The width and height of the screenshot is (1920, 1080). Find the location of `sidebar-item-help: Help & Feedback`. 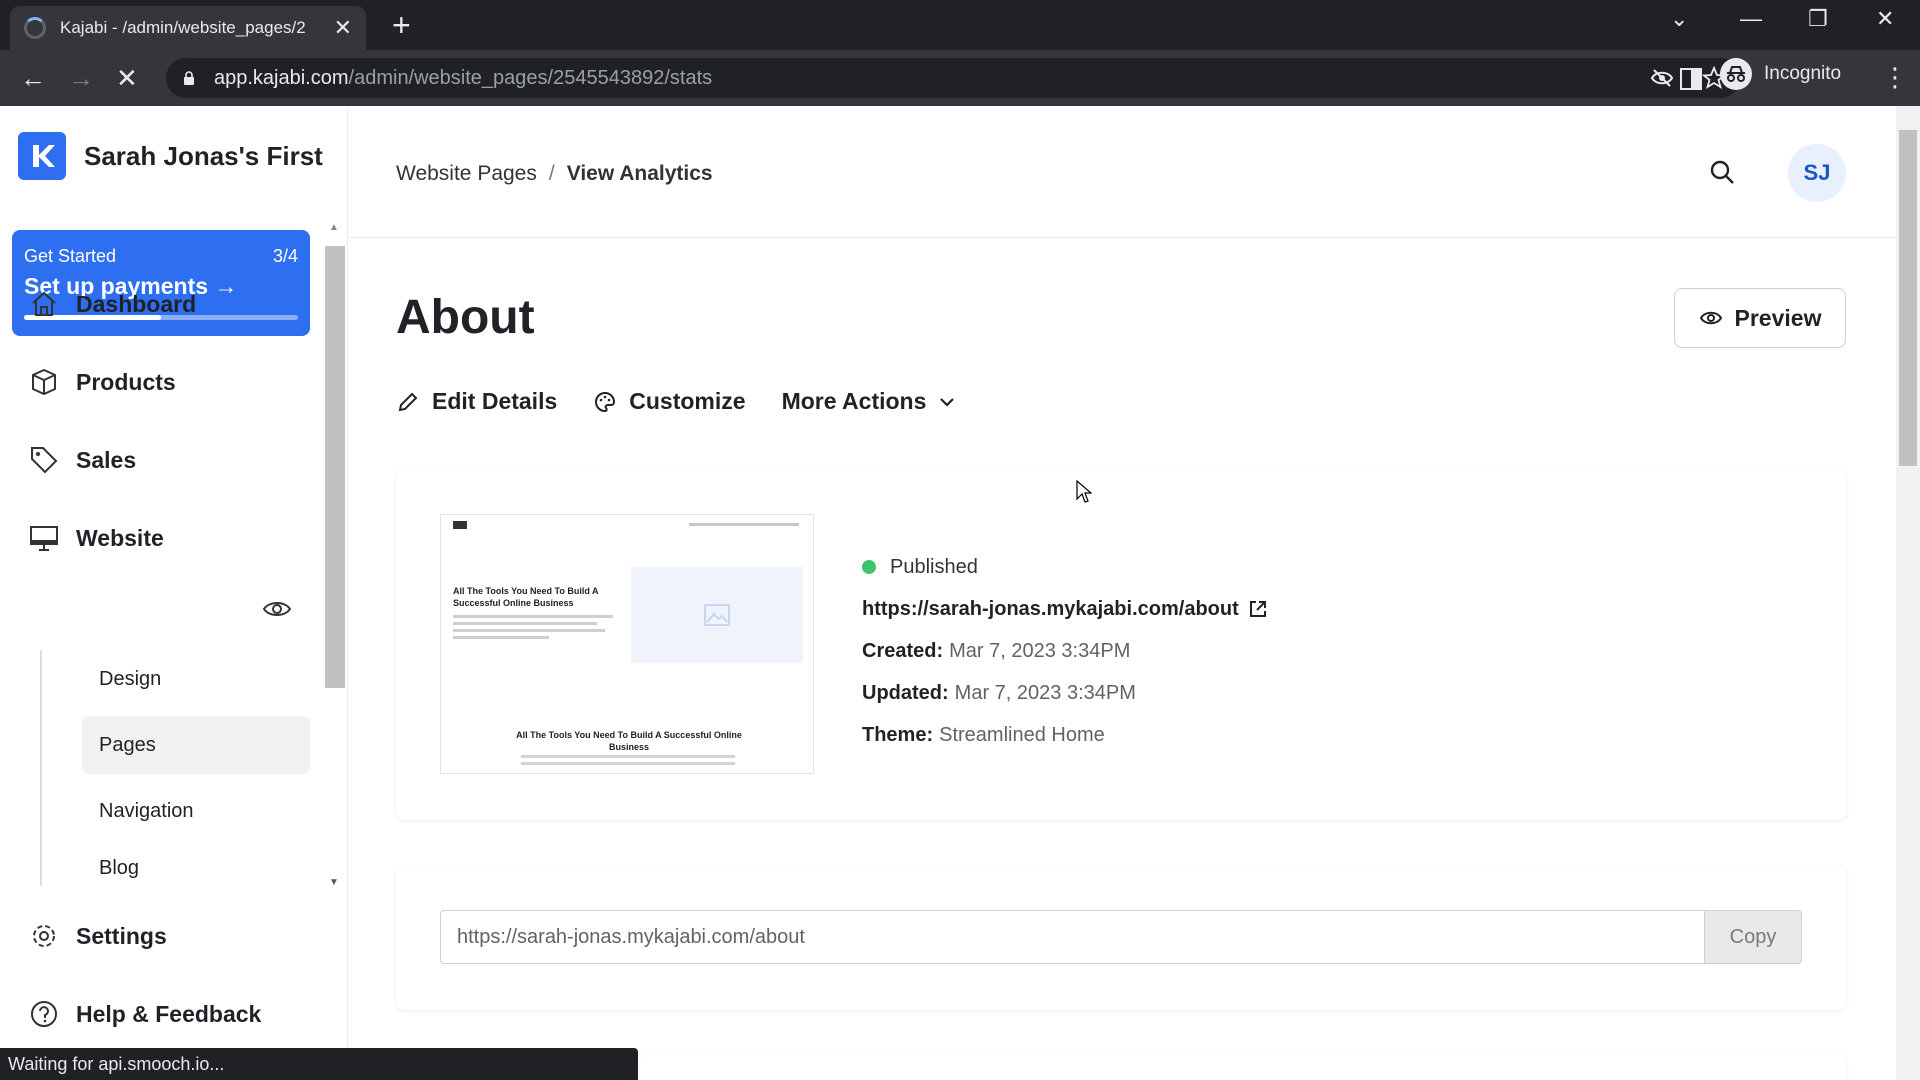

sidebar-item-help: Help & Feedback is located at coordinates (144, 1014).